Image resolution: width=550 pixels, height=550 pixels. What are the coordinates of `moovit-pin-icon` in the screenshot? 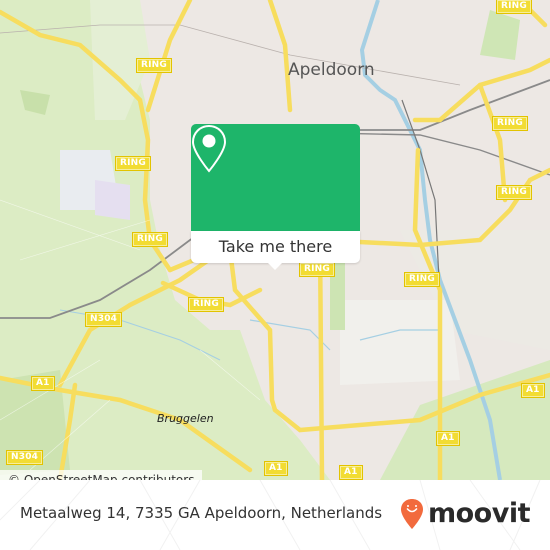 It's located at (412, 514).